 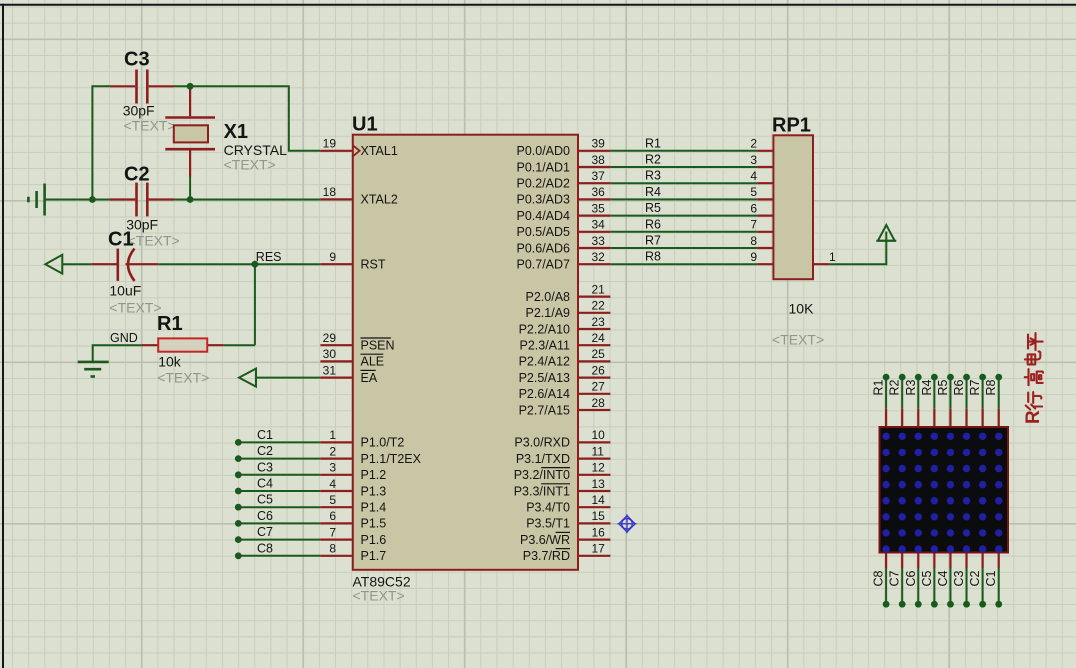 I want to click on net-label-res: RES, so click(x=269, y=257).